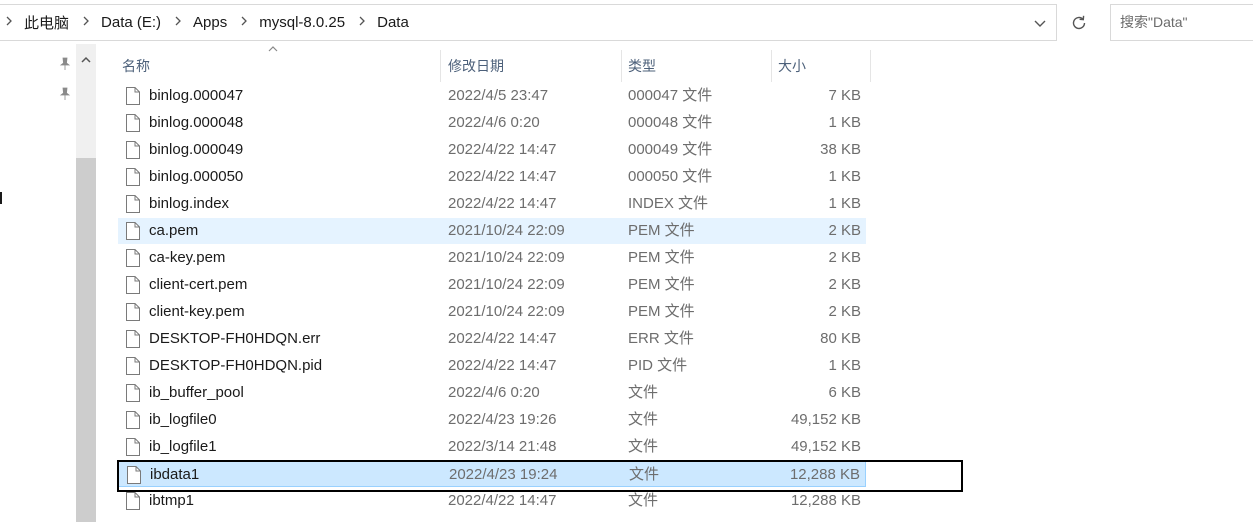  I want to click on file-row: ibdata1 2022/4/23 19:24 文件 12,288 KB, so click(492, 474).